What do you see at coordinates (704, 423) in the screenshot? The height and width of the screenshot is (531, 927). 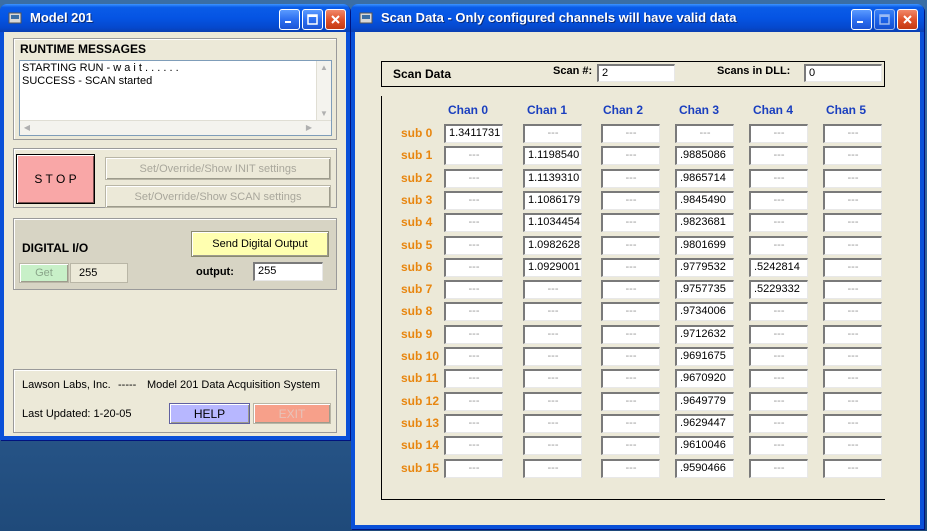 I see `scan-value-cell: .9629447` at bounding box center [704, 423].